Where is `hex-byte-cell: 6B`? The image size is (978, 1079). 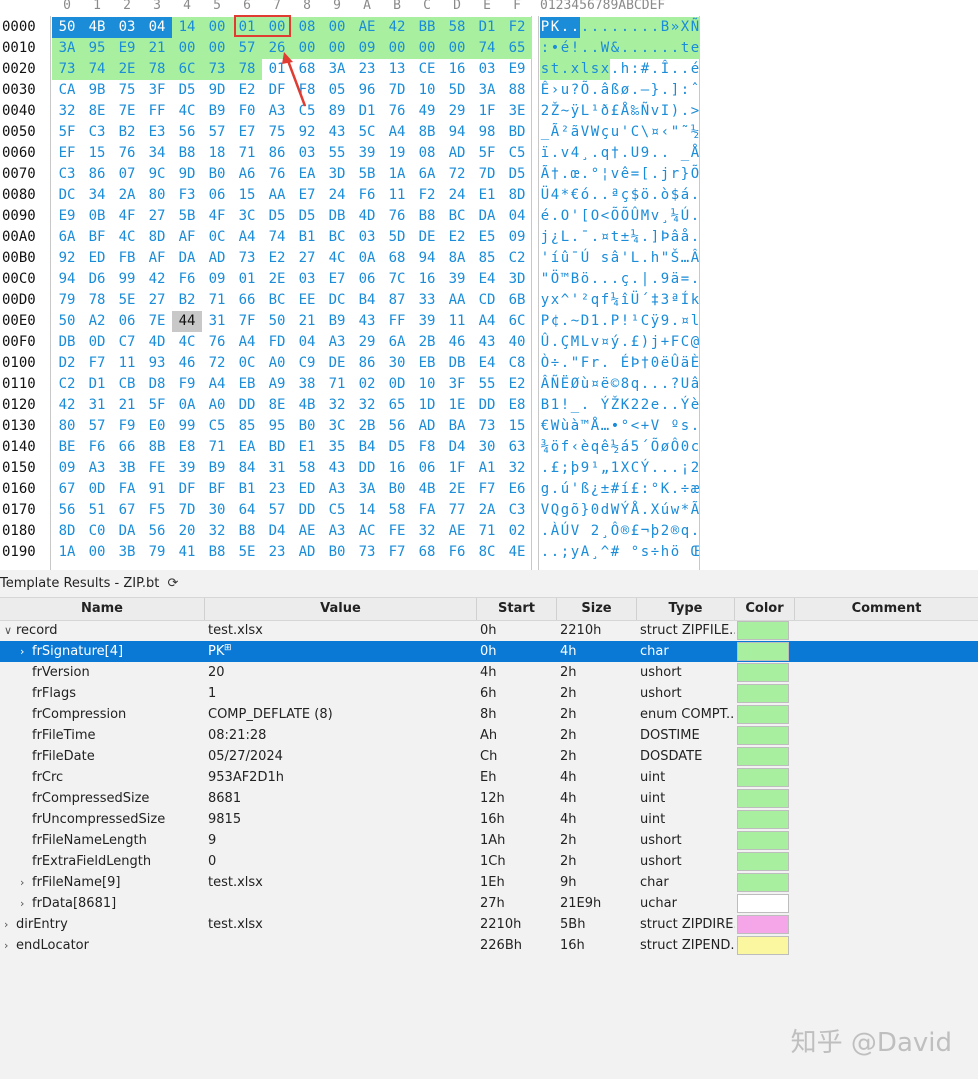 hex-byte-cell: 6B is located at coordinates (517, 300).